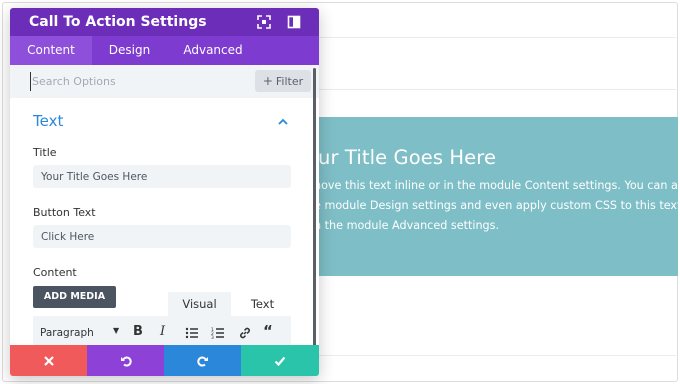 The width and height of the screenshot is (680, 384). I want to click on save-button, so click(280, 360).